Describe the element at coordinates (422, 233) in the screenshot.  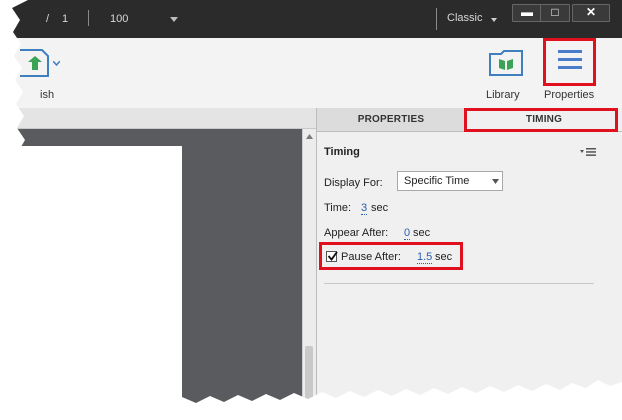
I see `appear-after-unit: sec` at that location.